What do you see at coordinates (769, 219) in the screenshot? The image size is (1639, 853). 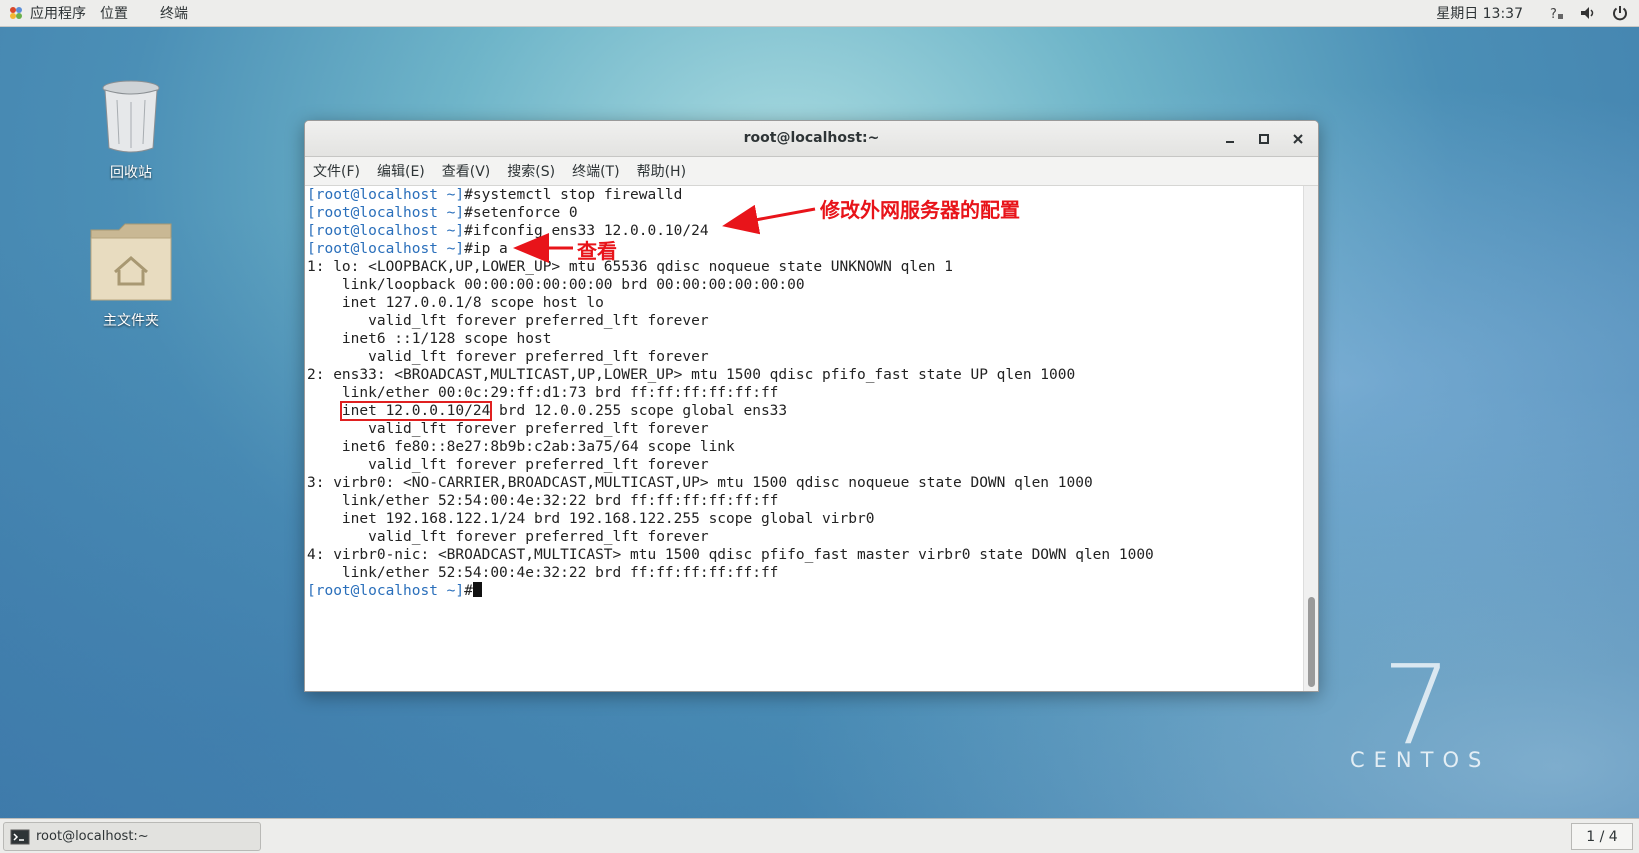 I see `annotation-arrow-config` at bounding box center [769, 219].